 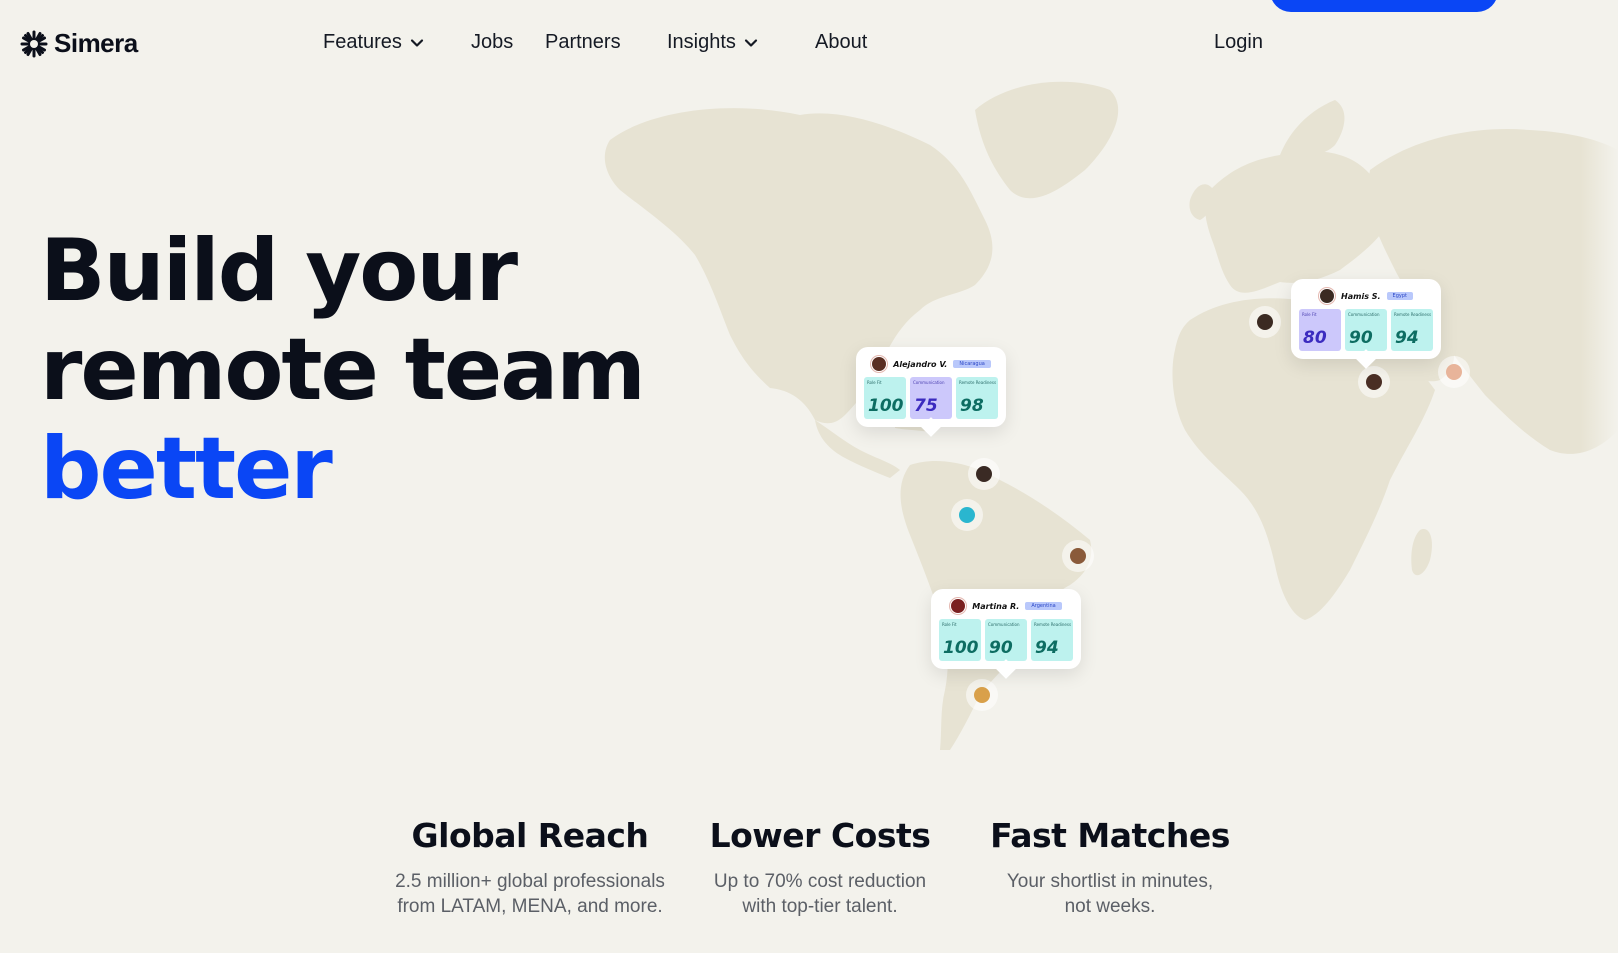 What do you see at coordinates (1384, 6) in the screenshot?
I see `cta-button` at bounding box center [1384, 6].